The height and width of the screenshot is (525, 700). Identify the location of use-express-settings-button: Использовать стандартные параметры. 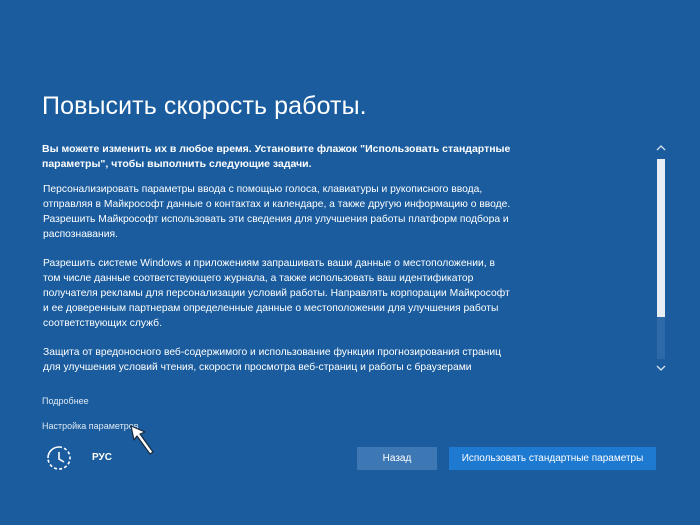
(552, 458).